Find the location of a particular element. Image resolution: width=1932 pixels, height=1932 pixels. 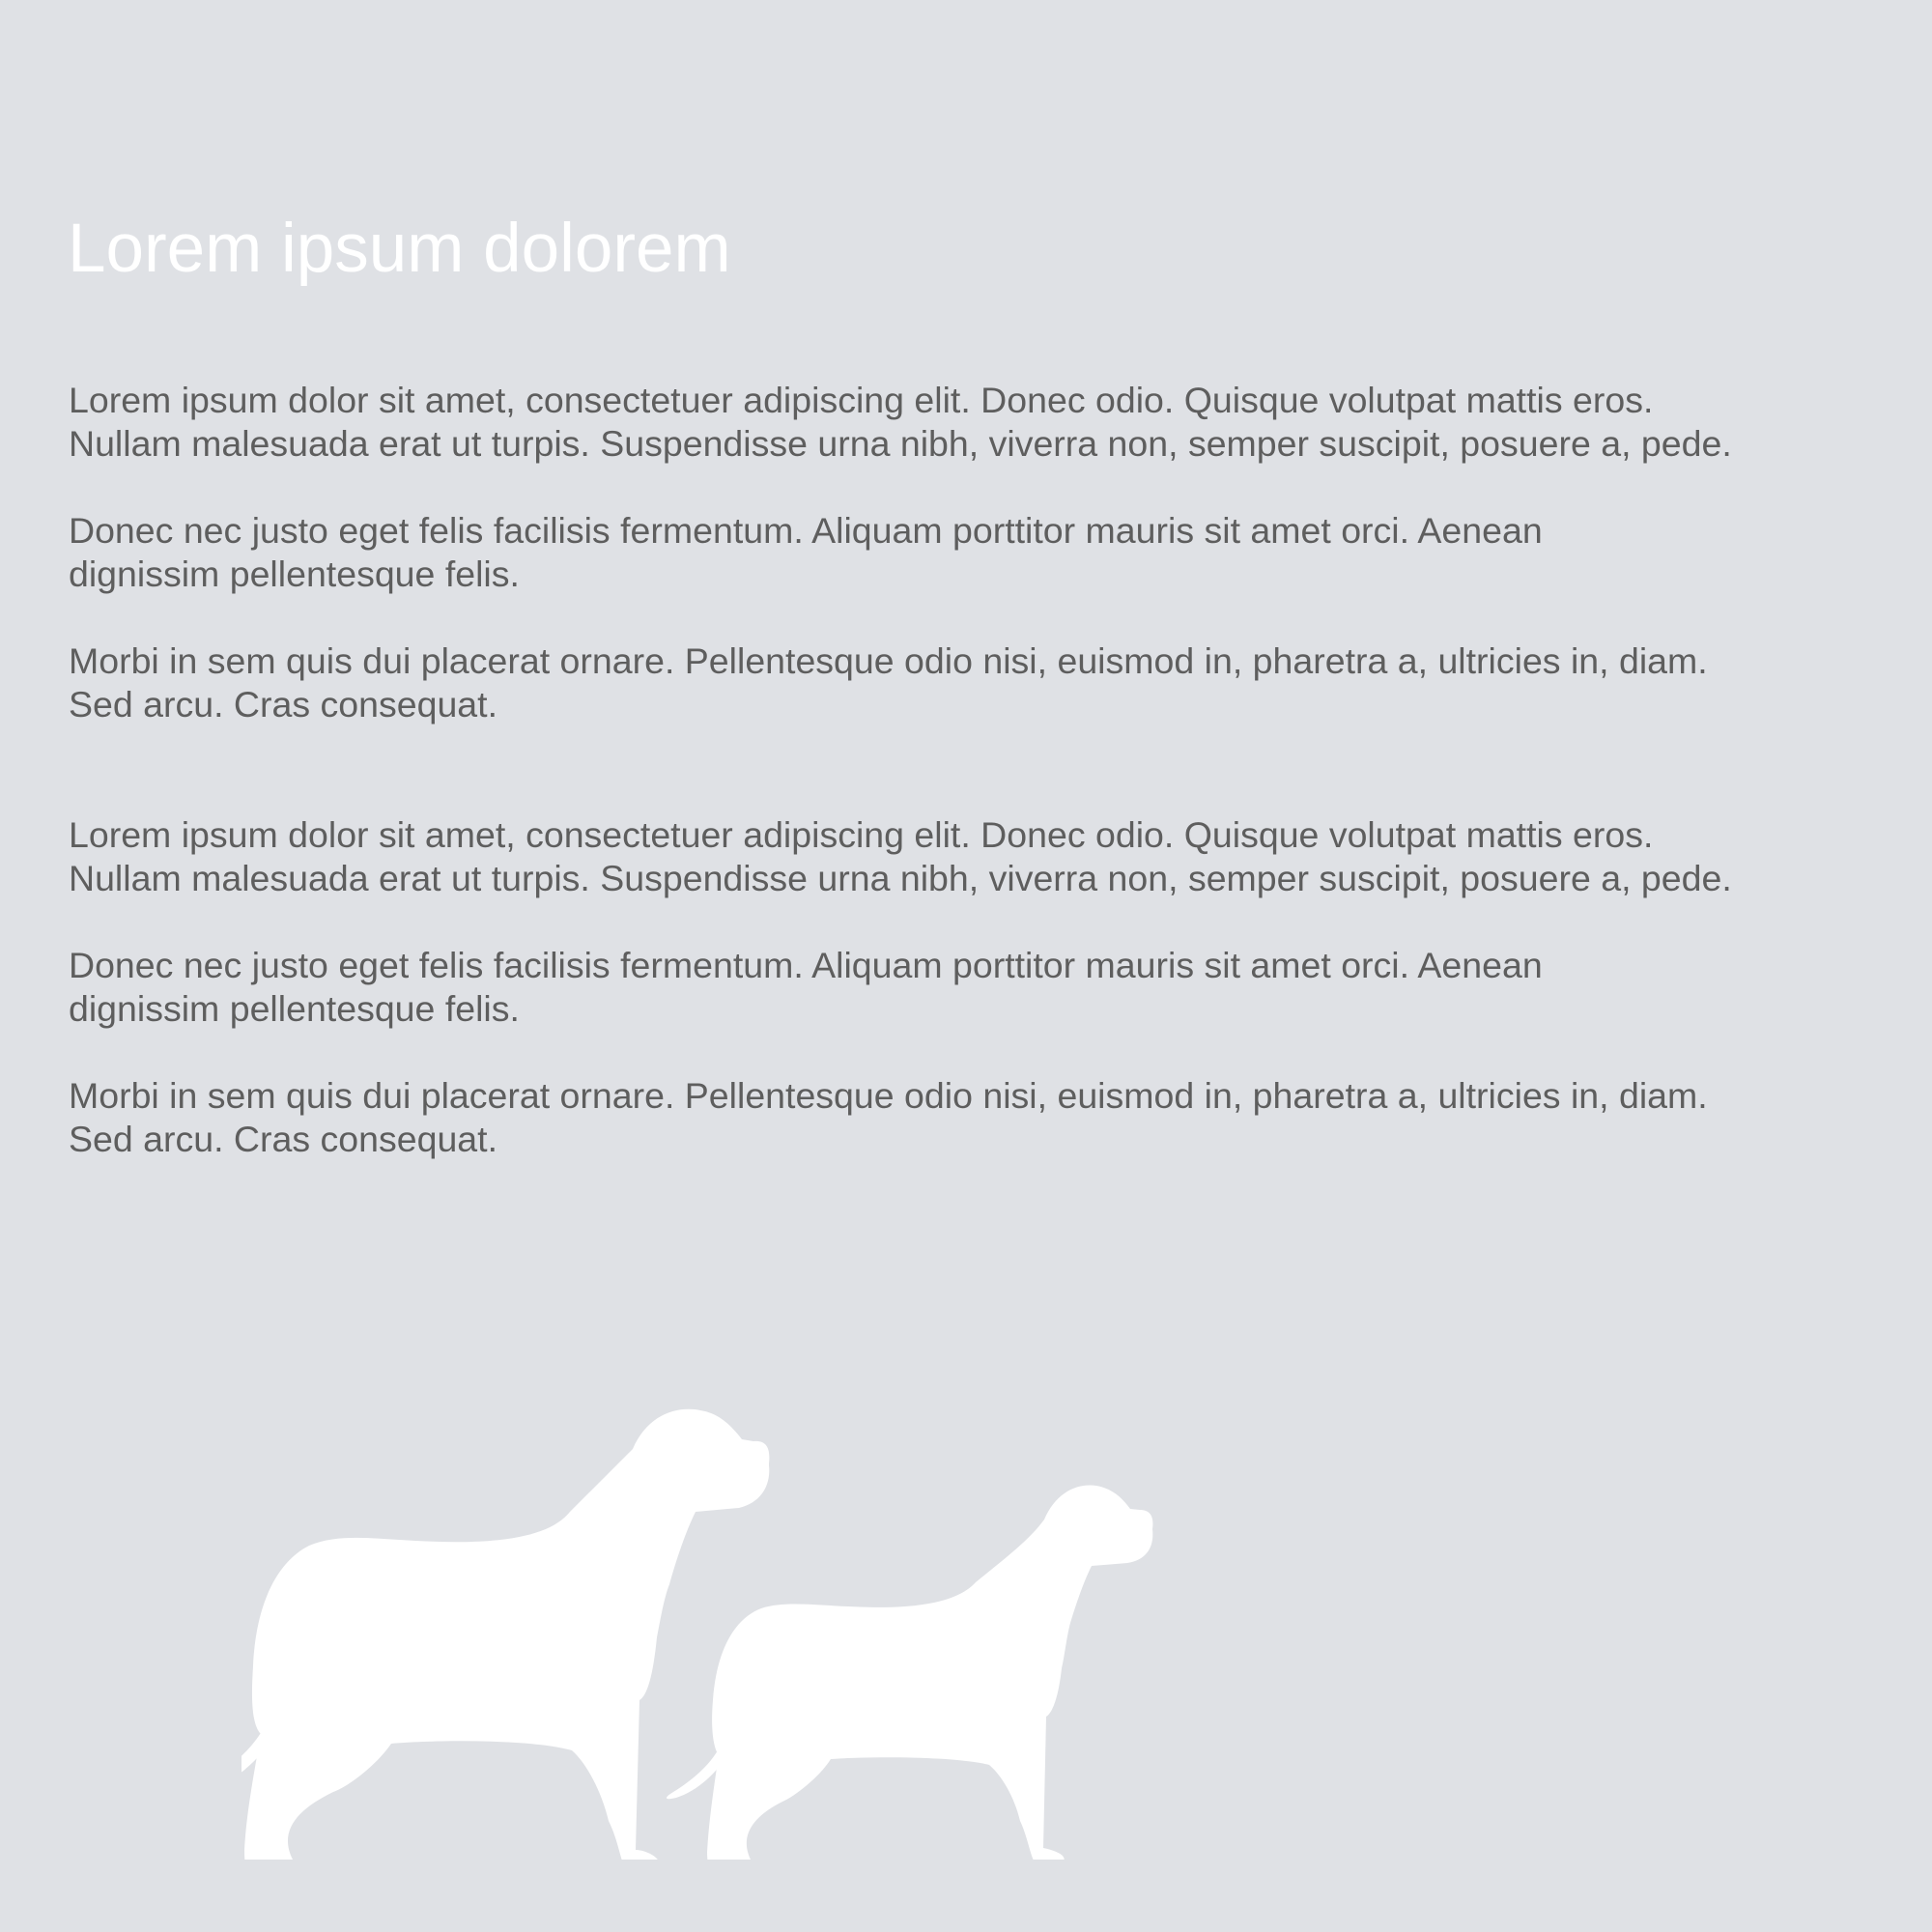

dogs-illustration is located at coordinates (697, 1634).